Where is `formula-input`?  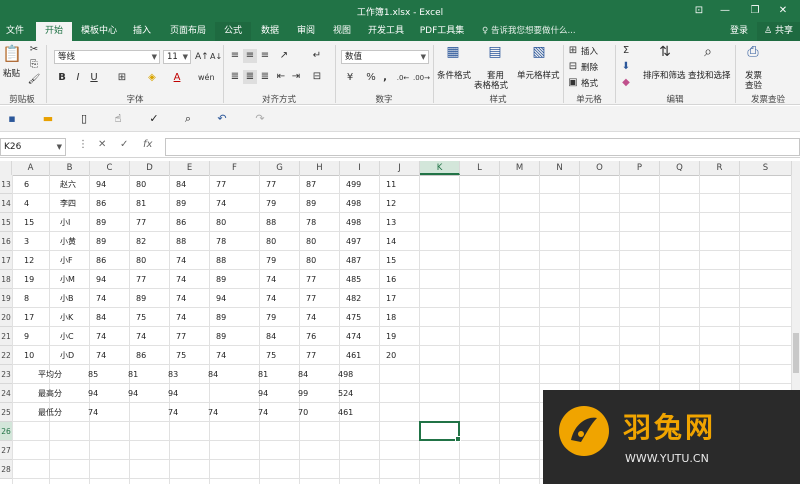
formula-input is located at coordinates (482, 147).